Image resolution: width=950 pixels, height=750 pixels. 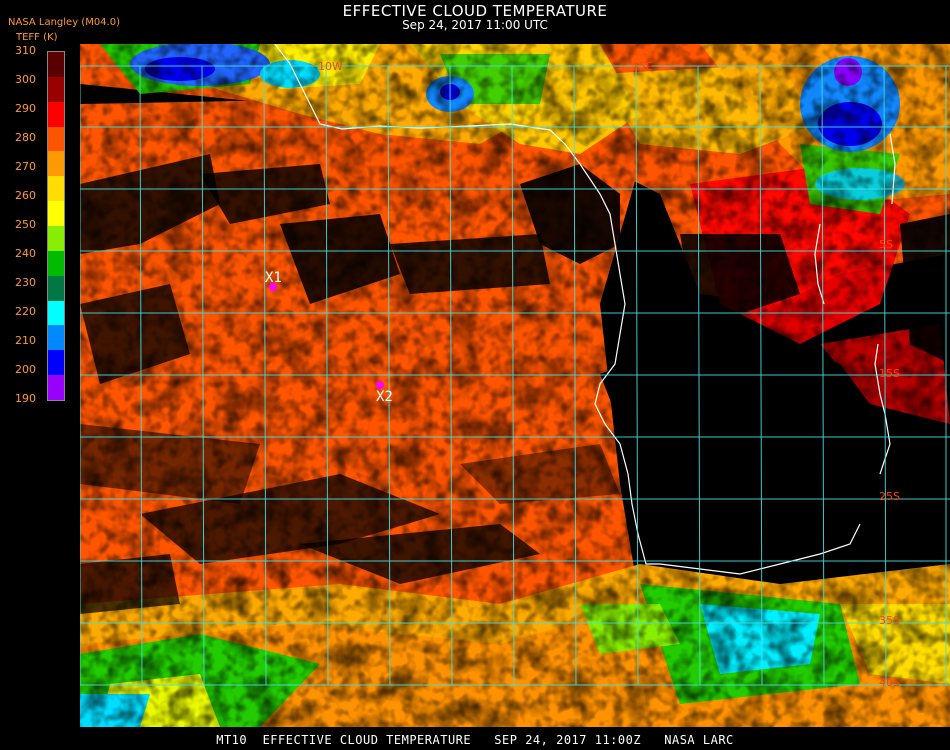 What do you see at coordinates (37, 37) in the screenshot?
I see `colorbar-title: TEFF (K)` at bounding box center [37, 37].